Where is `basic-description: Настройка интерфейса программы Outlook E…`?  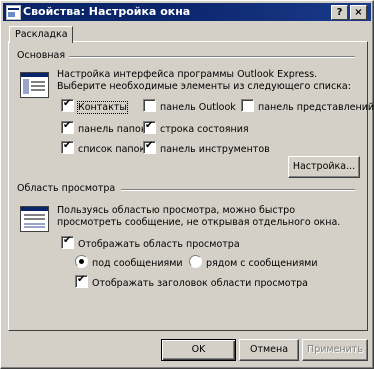
basic-description: Настройка интерфейса программы Outlook E… is located at coordinates (204, 80).